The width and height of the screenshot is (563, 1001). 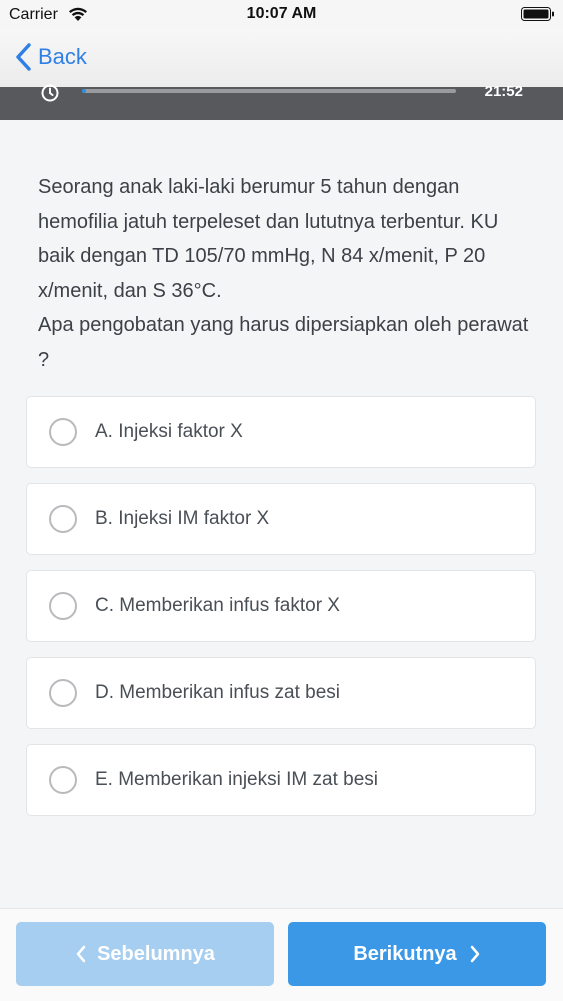 I want to click on answer-option-label: D. Memberikan infus zat besi, so click(x=217, y=692).